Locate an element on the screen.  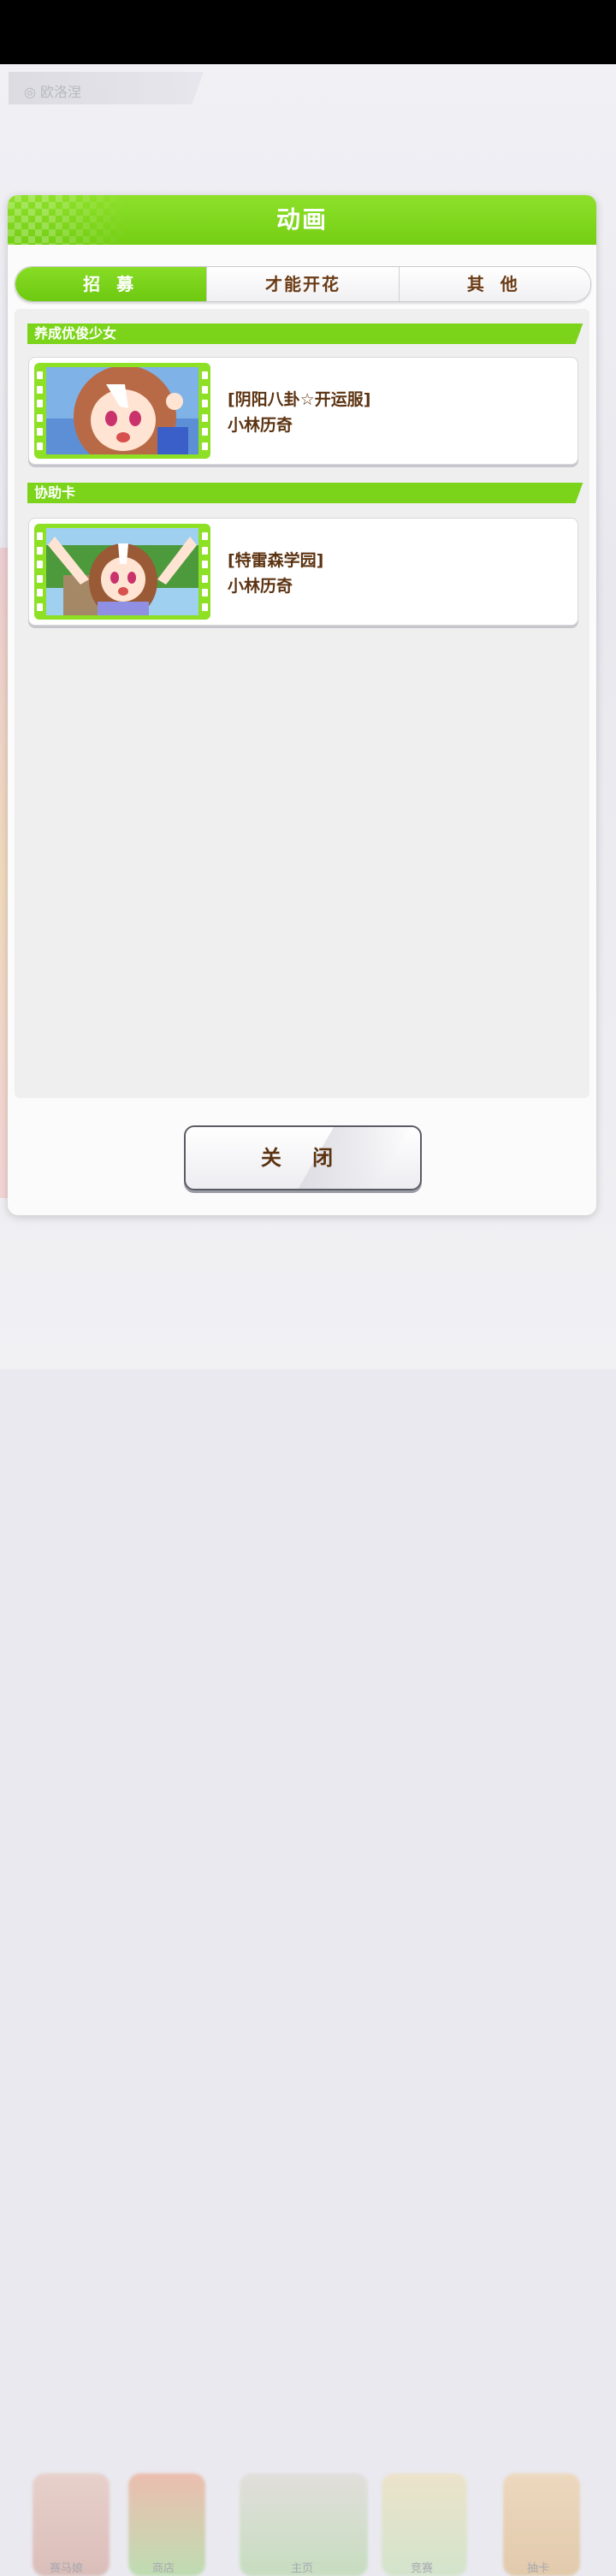
dialog-title: 动画 is located at coordinates (301, 219).